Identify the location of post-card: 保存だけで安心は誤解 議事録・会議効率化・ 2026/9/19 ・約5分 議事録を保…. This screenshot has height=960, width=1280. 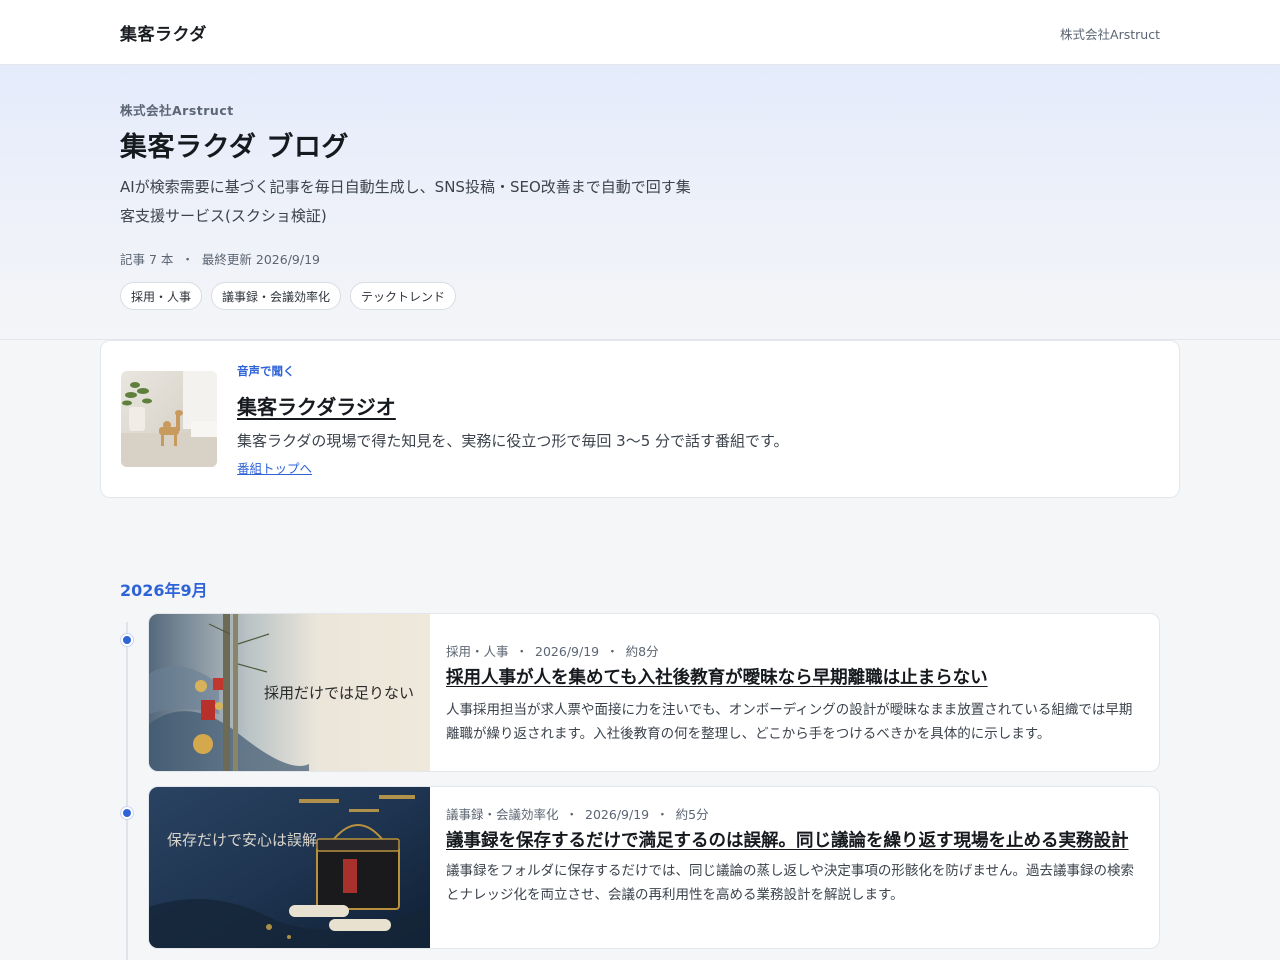
(654, 867).